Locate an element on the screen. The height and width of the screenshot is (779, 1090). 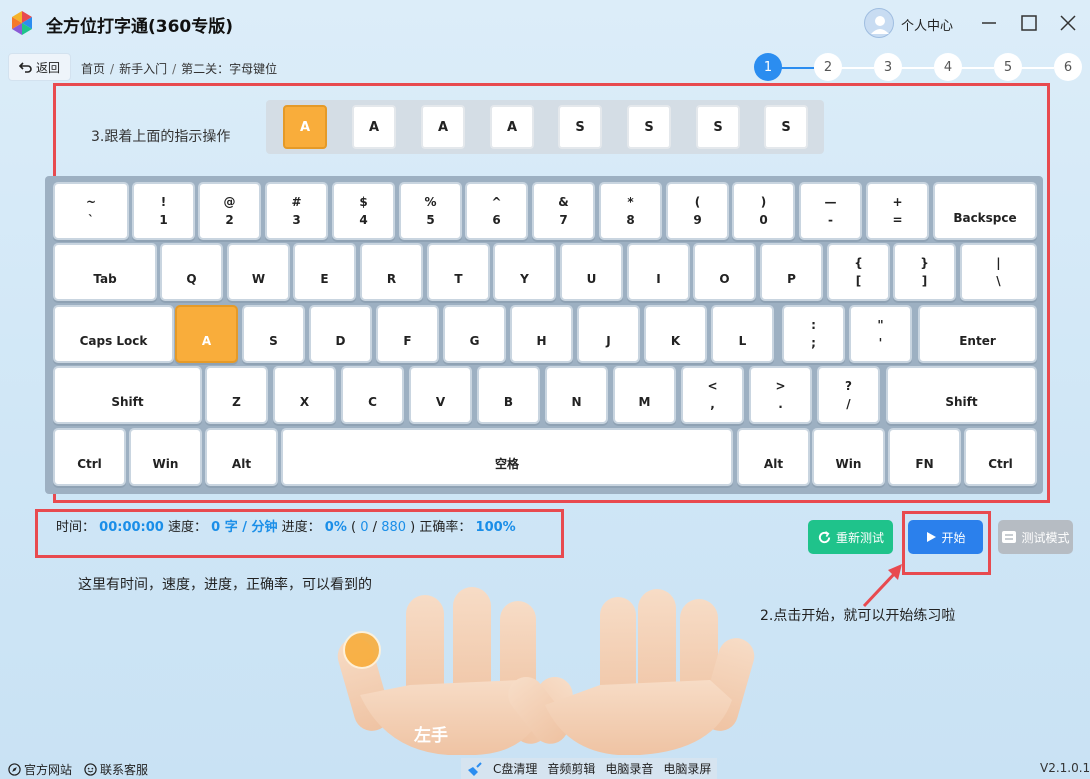
key-3: #3 is located at coordinates (296, 211).